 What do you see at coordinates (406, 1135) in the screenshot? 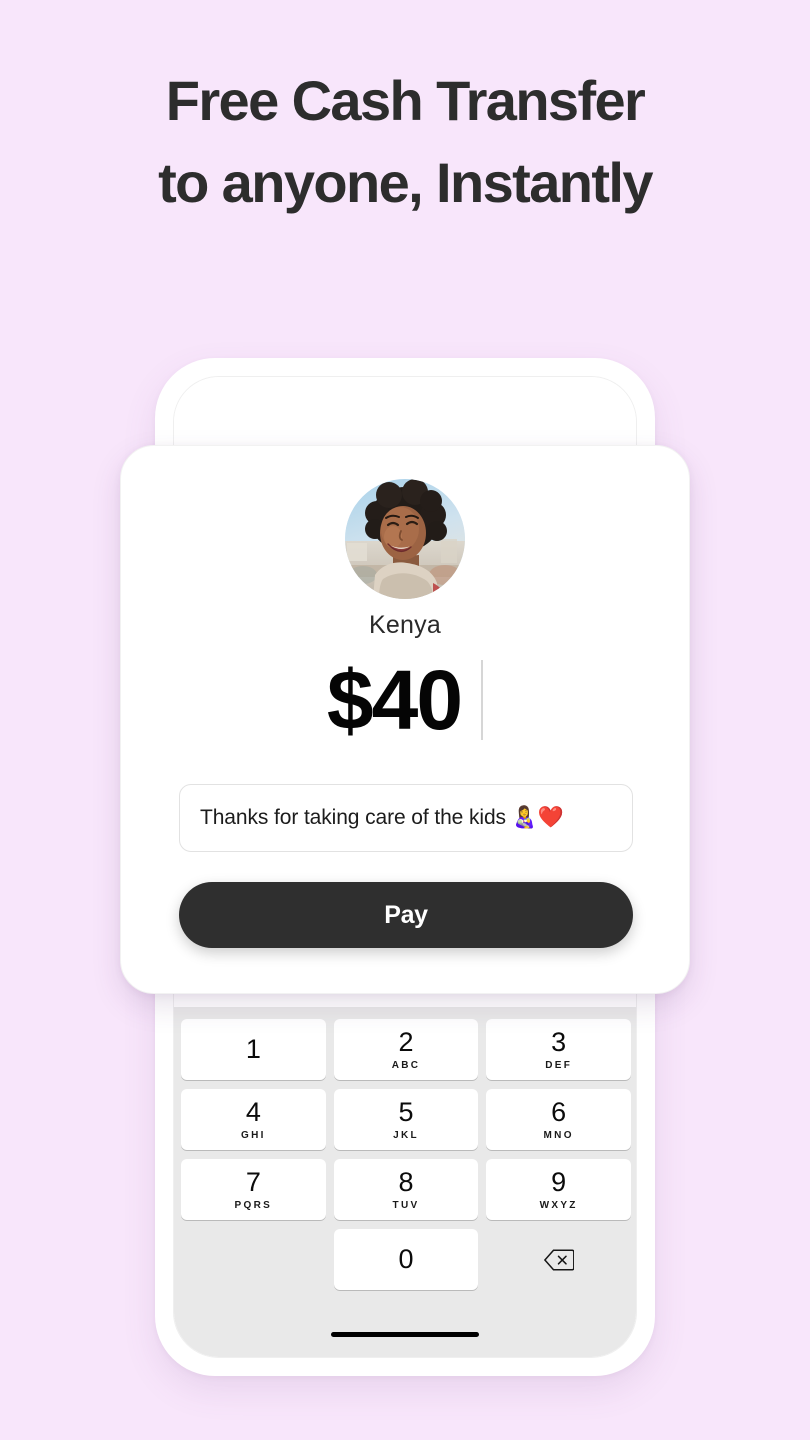
I see `key-5-letters: JKL` at bounding box center [406, 1135].